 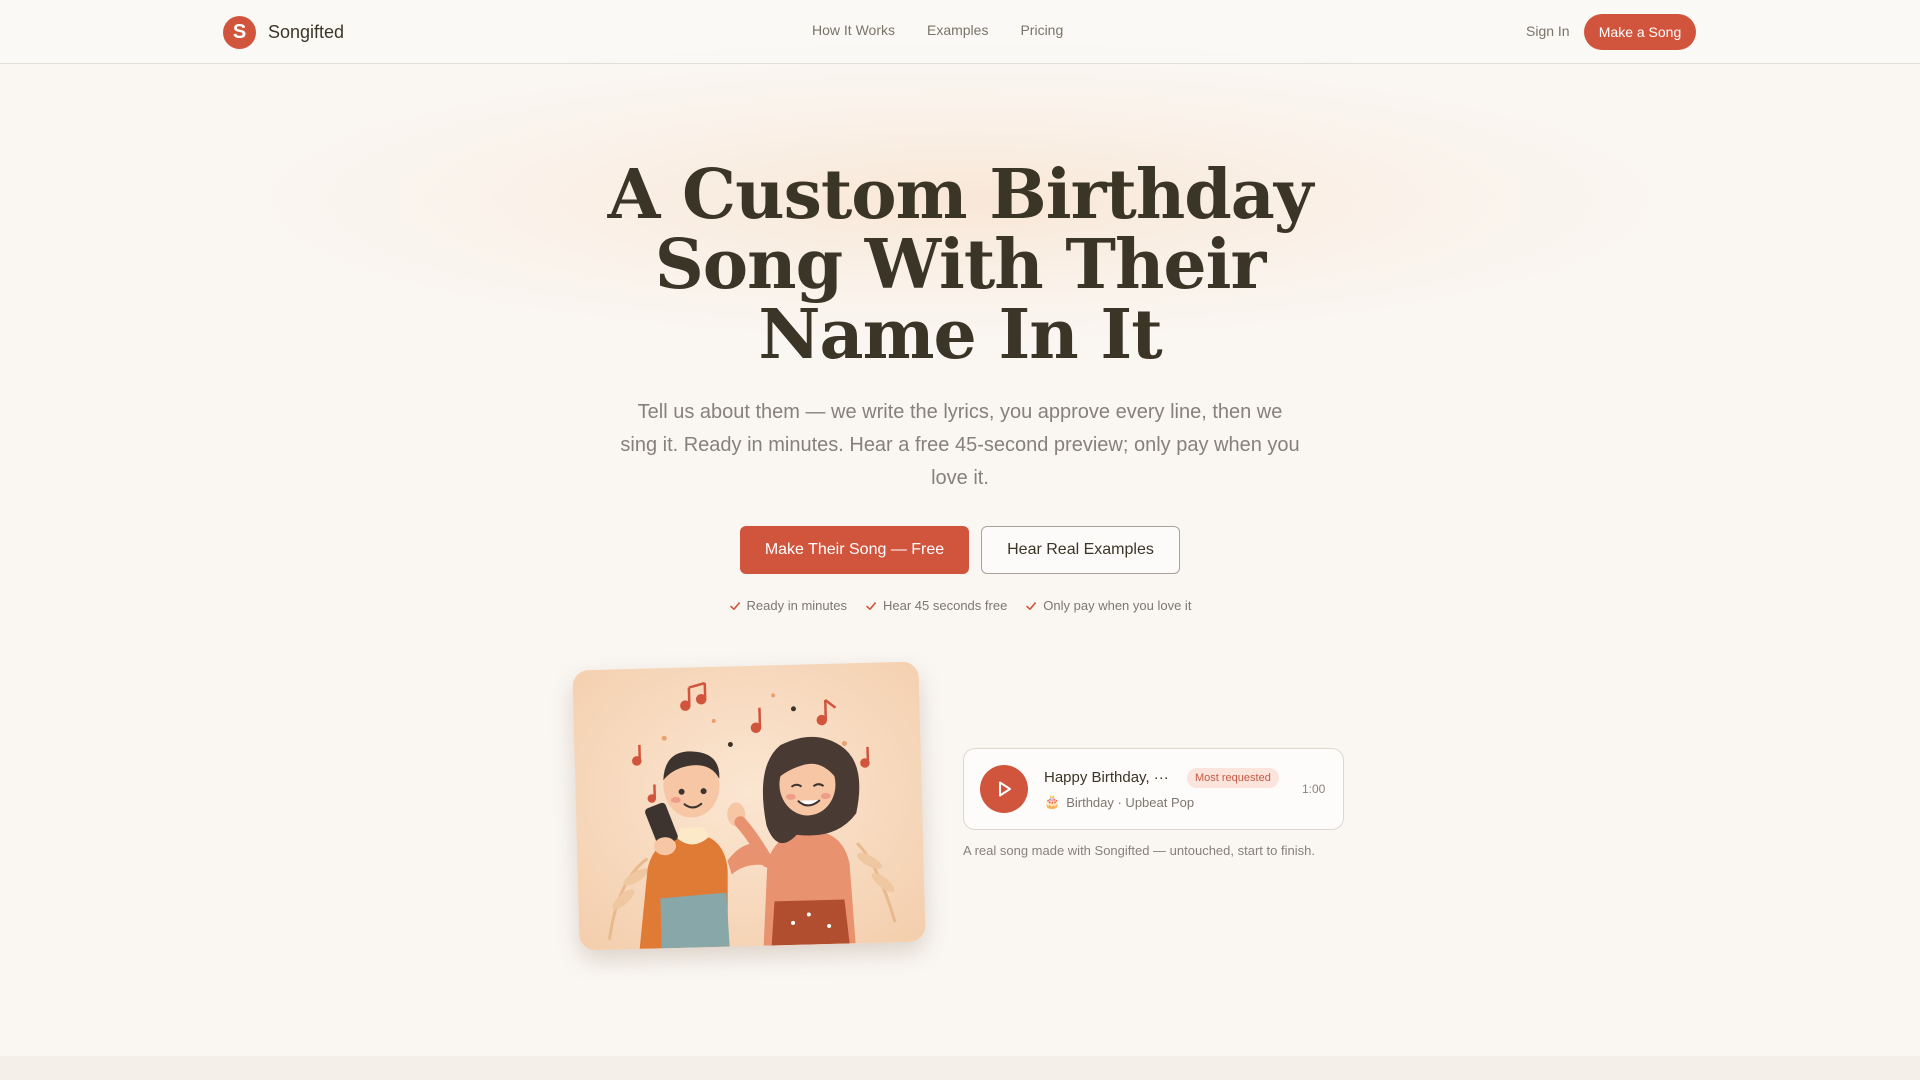 I want to click on song-duration: 1:00, so click(x=1314, y=789).